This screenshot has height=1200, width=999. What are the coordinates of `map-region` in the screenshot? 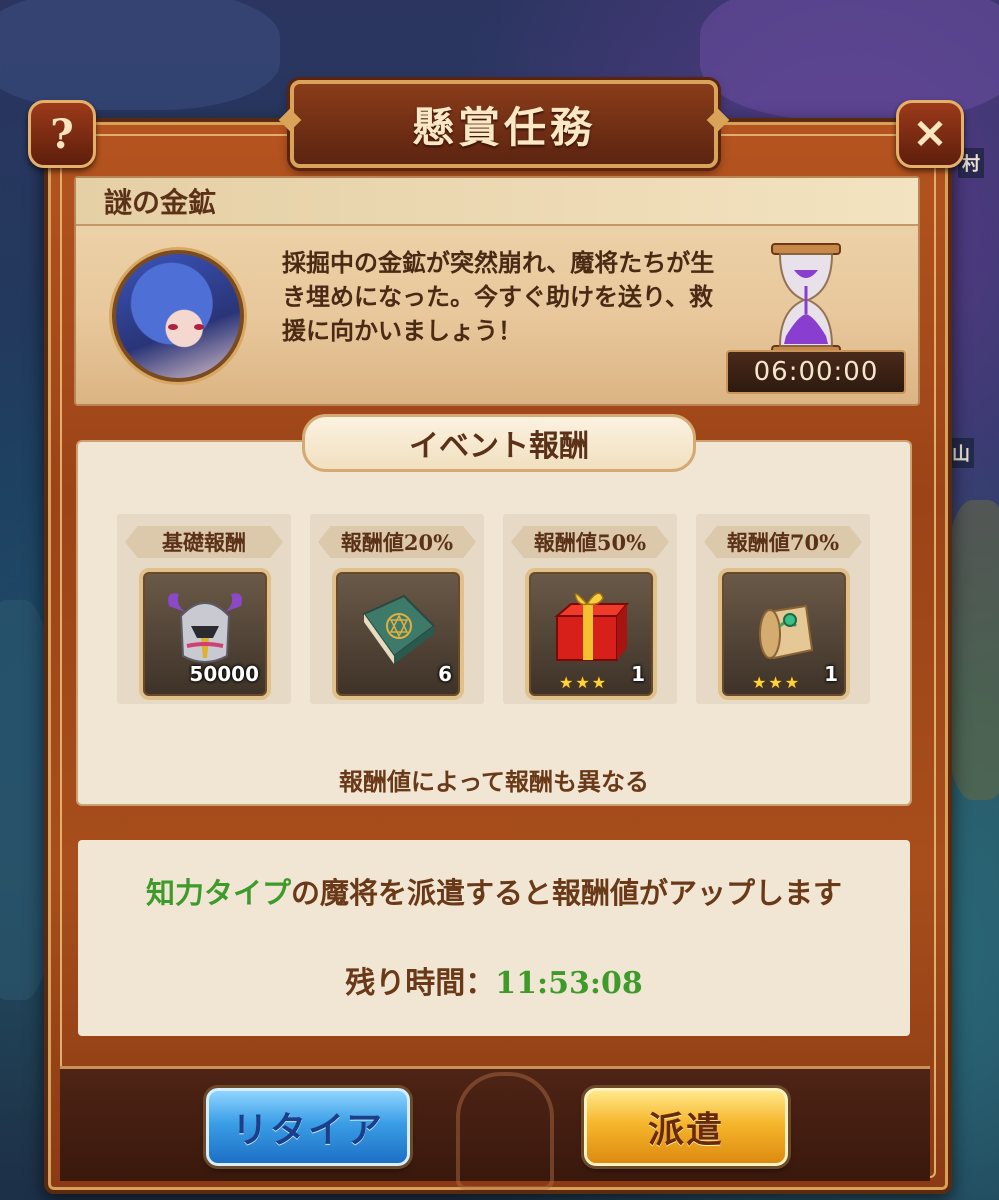 It's located at (140, 55).